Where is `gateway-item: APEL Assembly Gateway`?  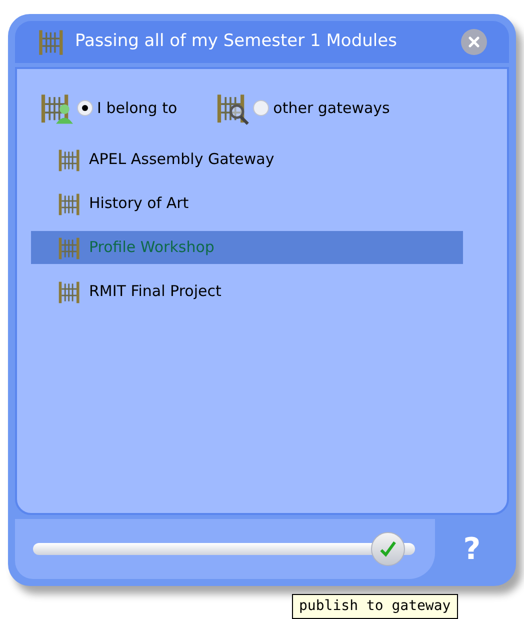
gateway-item: APEL Assembly Gateway is located at coordinates (247, 159).